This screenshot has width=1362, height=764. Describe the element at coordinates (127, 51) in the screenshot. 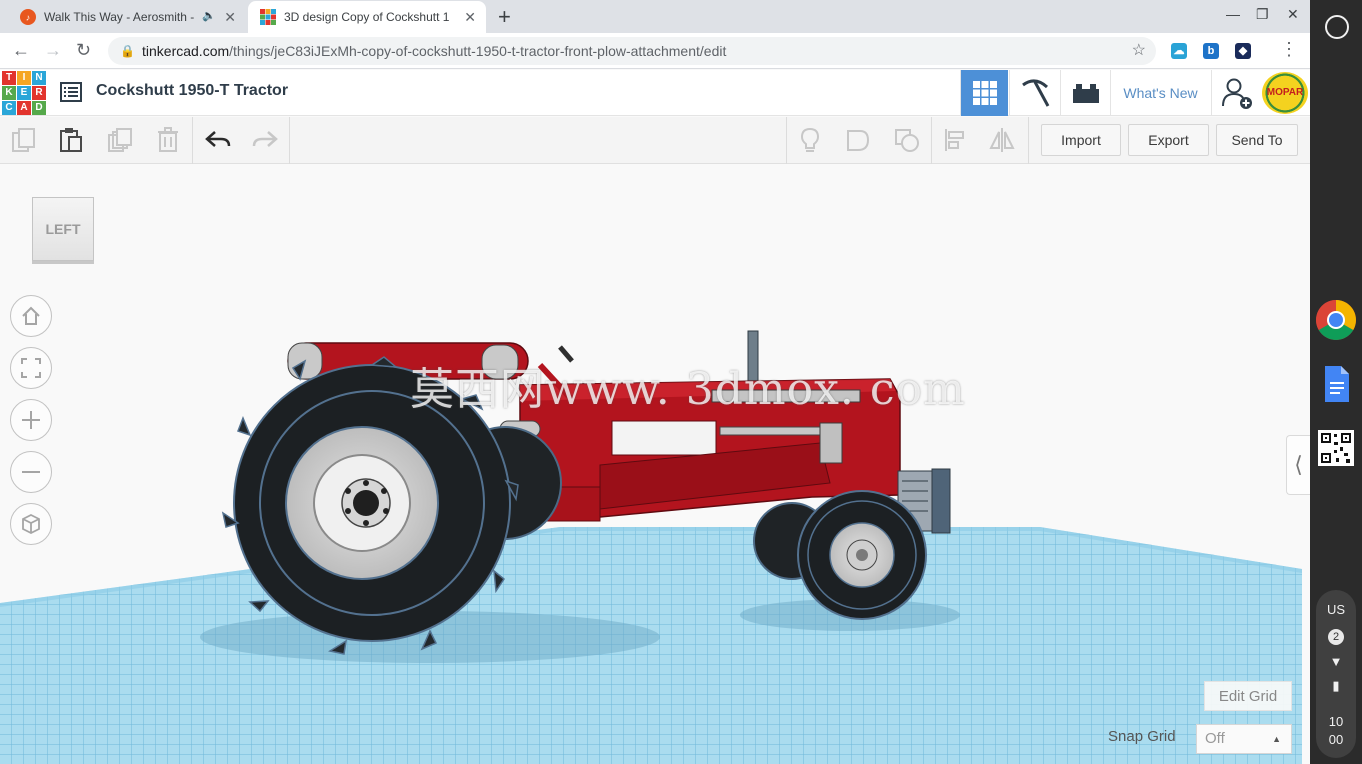

I see `lock-icon: 🔒` at that location.